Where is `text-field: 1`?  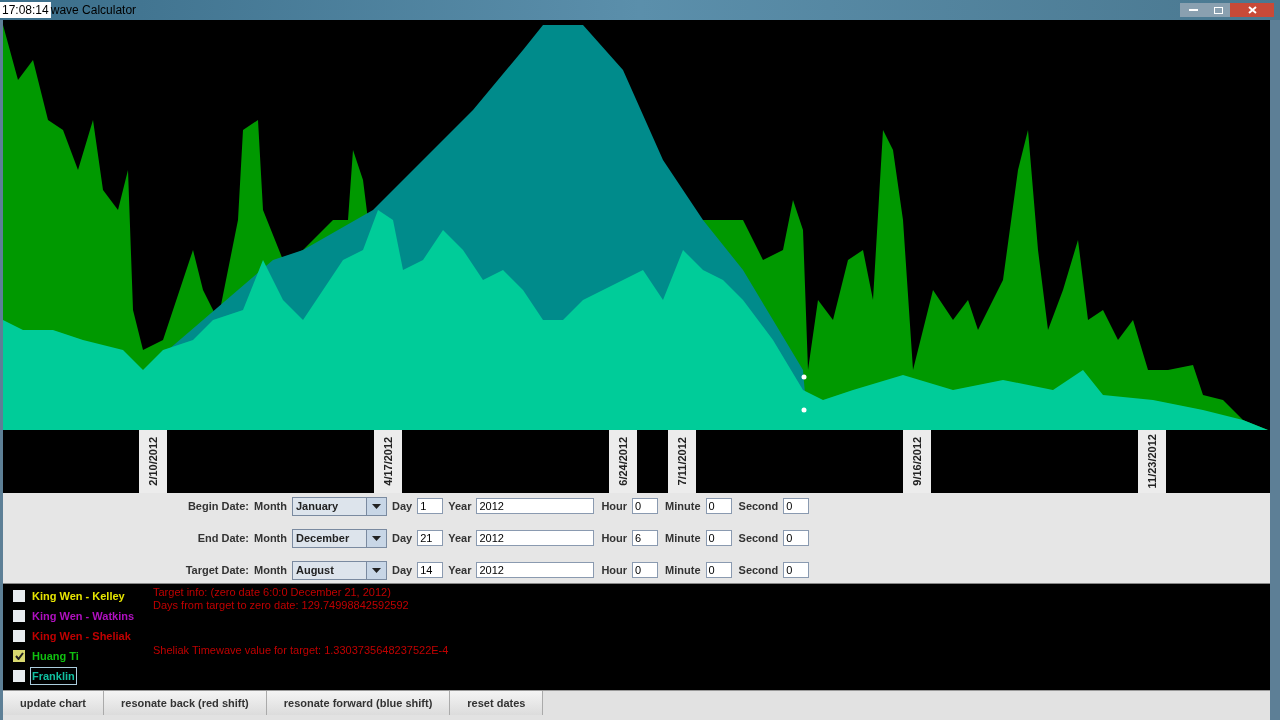
text-field: 1 is located at coordinates (430, 506).